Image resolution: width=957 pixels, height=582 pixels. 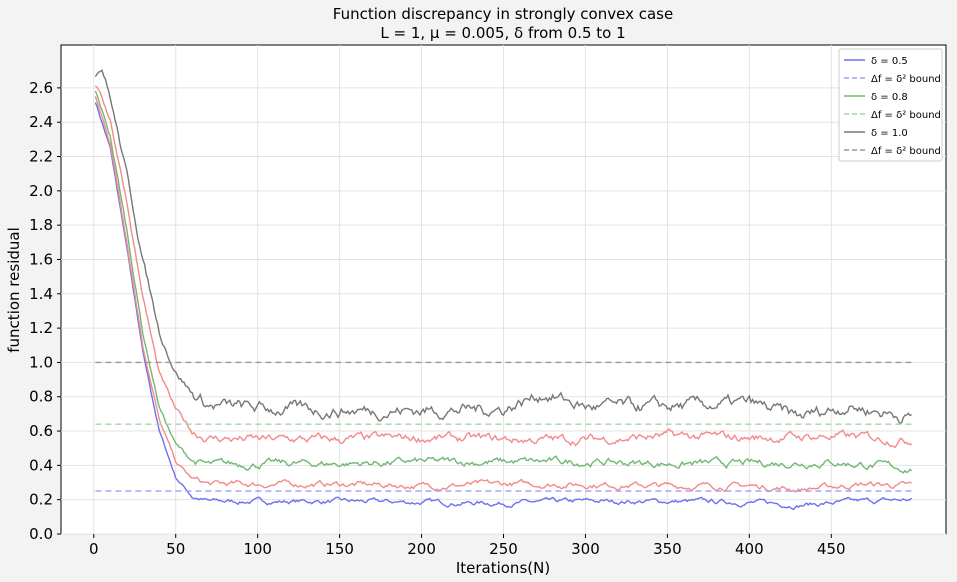 What do you see at coordinates (41, 431) in the screenshot?
I see `y-tick-label: 0.6` at bounding box center [41, 431].